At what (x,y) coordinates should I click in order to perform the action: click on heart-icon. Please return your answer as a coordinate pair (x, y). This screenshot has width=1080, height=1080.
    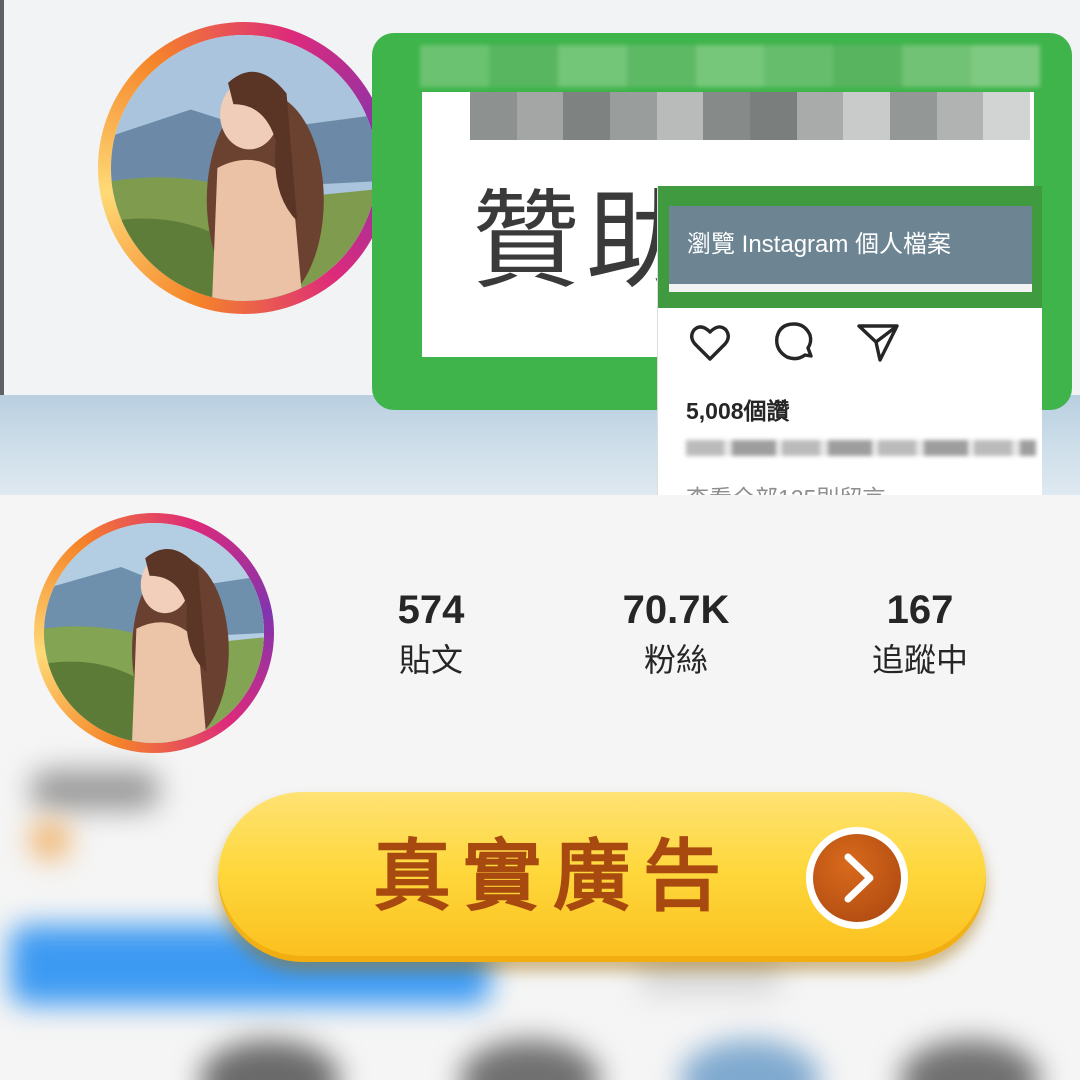
    Looking at the image, I should click on (710, 342).